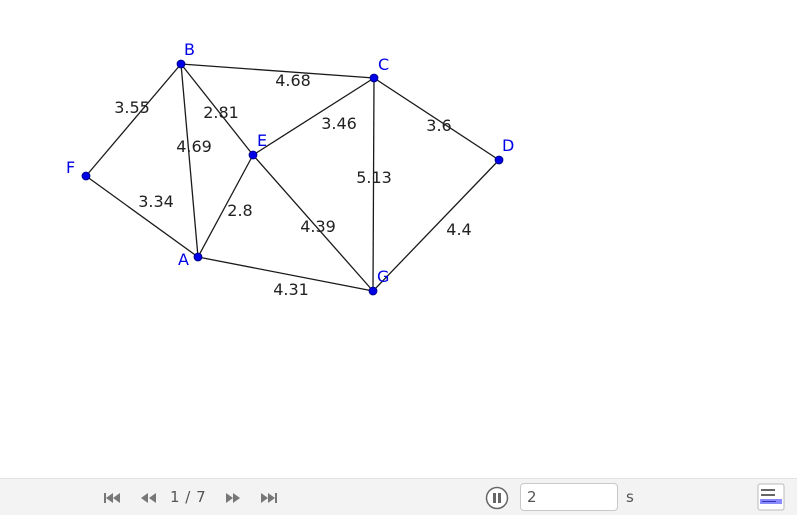 This screenshot has height=515, width=797. What do you see at coordinates (133, 120) in the screenshot?
I see `edge-b-f` at bounding box center [133, 120].